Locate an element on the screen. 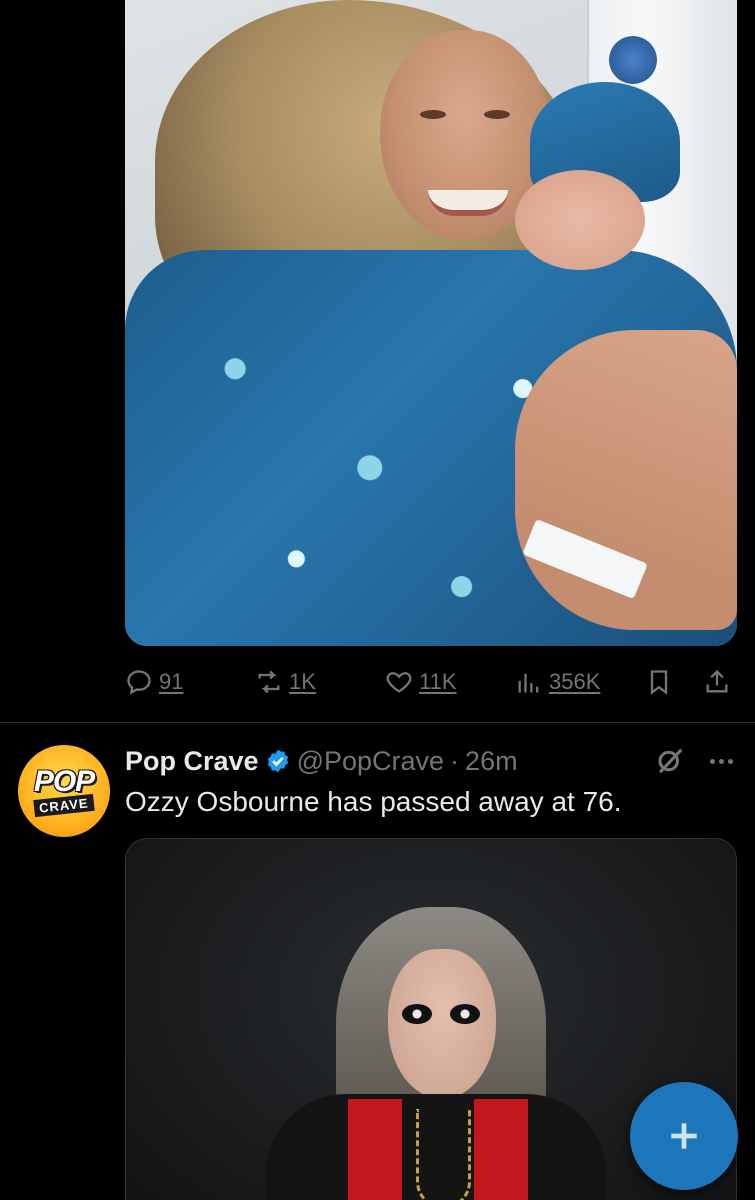  like-count: 11K is located at coordinates (438, 681).